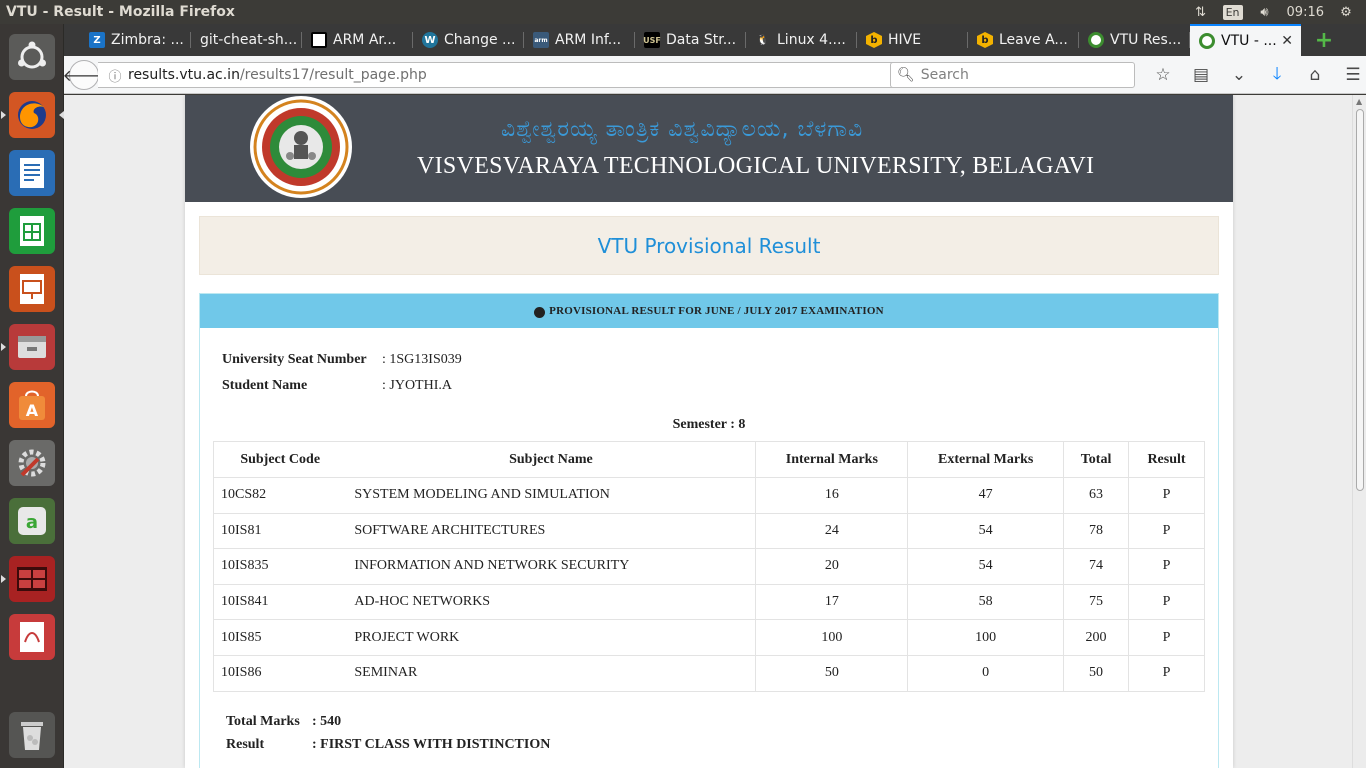 This screenshot has width=1366, height=768. I want to click on terminal-icon, so click(29, 579).